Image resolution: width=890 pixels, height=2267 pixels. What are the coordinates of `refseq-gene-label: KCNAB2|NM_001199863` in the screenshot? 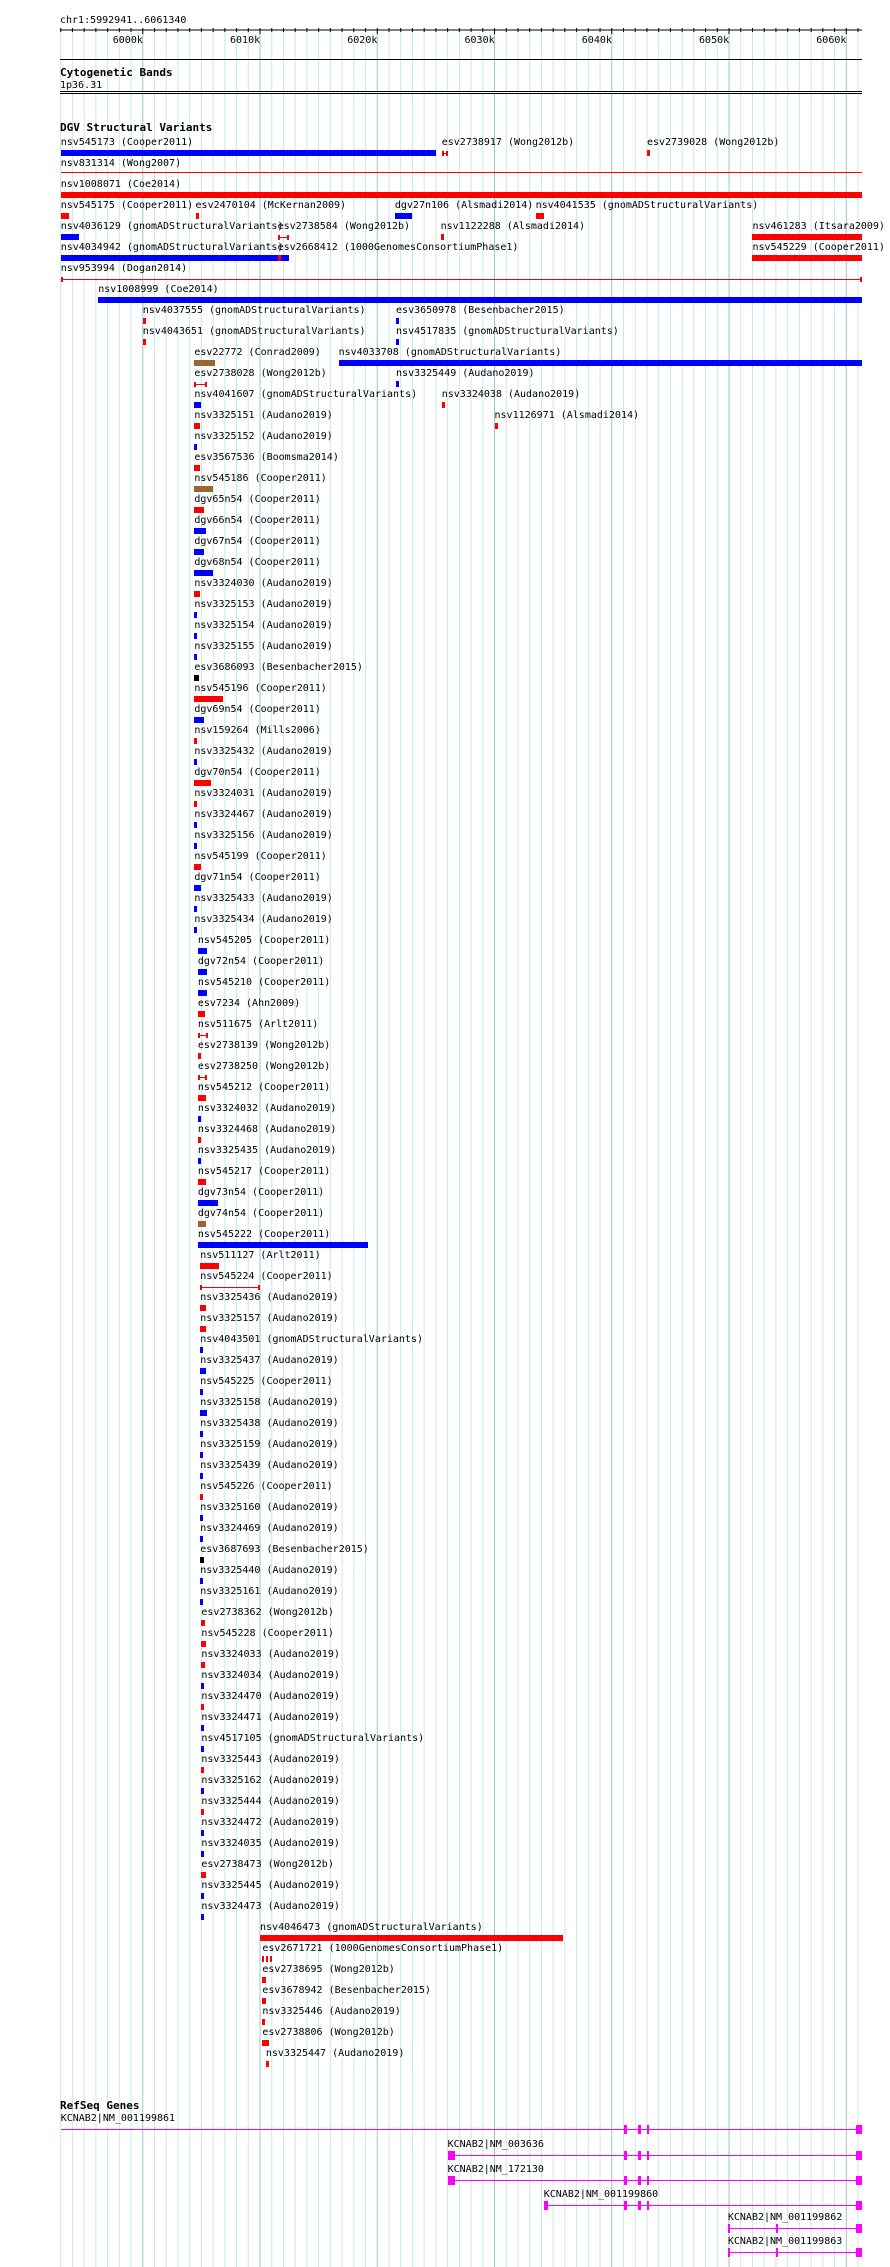 It's located at (785, 2241).